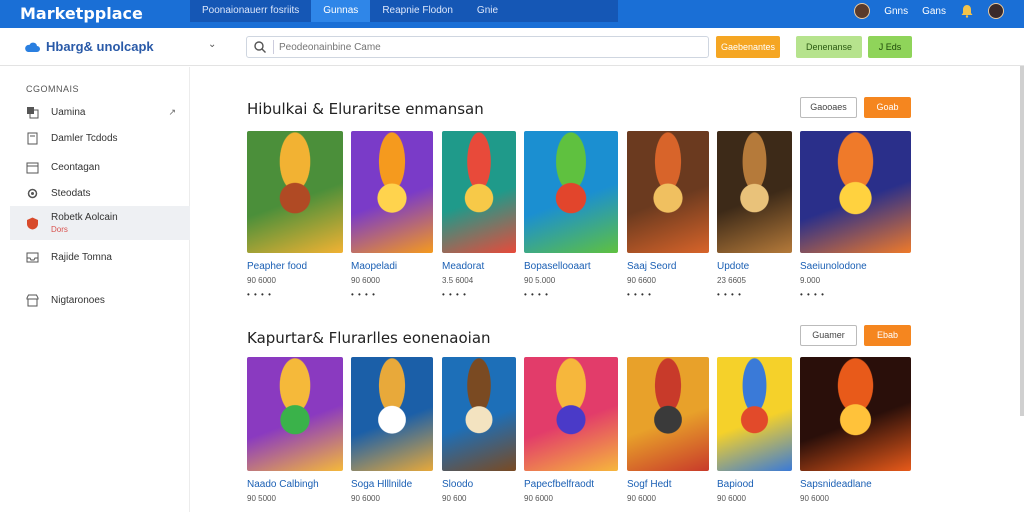 This screenshot has height=512, width=1024. I want to click on game-title: Maopeladi, so click(392, 266).